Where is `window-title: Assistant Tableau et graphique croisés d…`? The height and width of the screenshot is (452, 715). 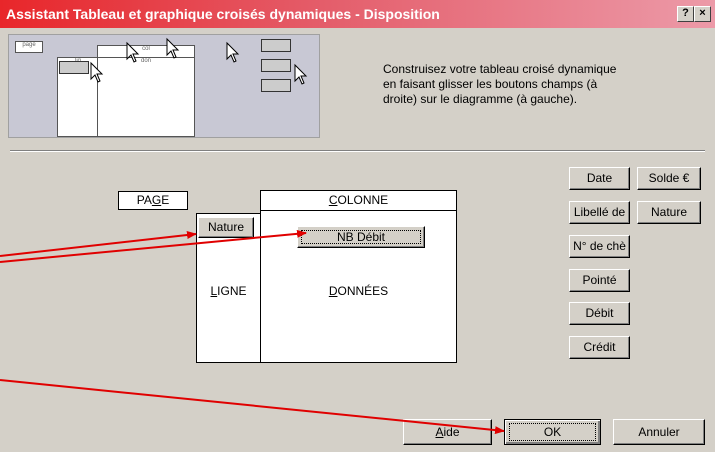 window-title: Assistant Tableau et graphique croisés d… is located at coordinates (223, 14).